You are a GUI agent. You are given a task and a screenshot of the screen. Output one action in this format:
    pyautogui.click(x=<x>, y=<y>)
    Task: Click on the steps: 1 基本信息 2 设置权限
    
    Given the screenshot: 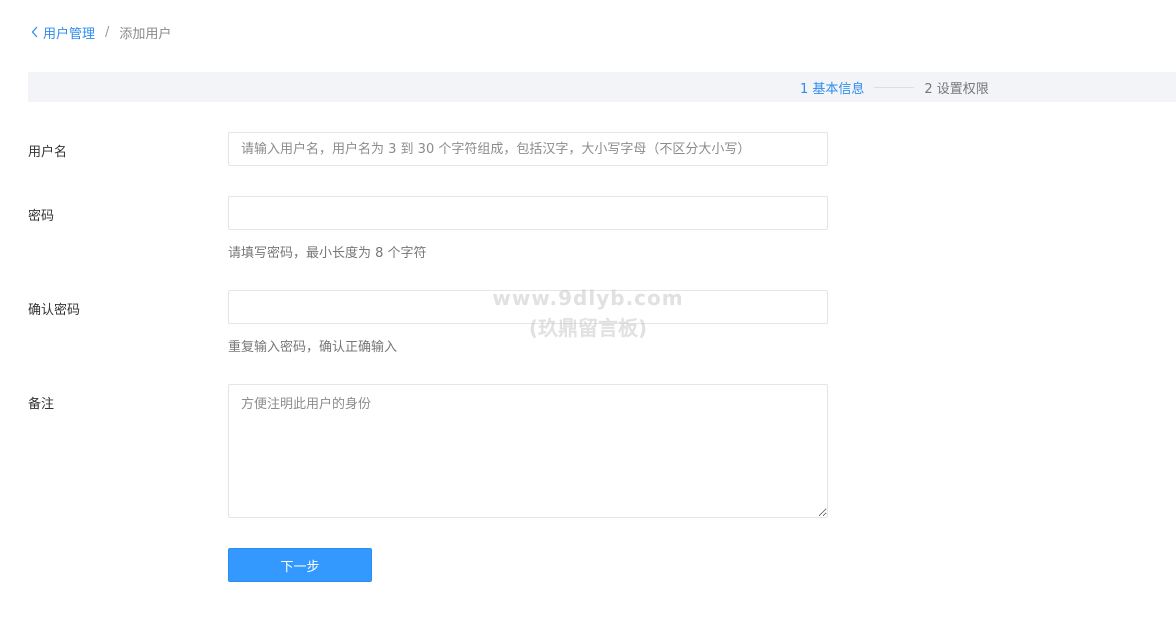 What is the action you would take?
    pyautogui.click(x=894, y=87)
    